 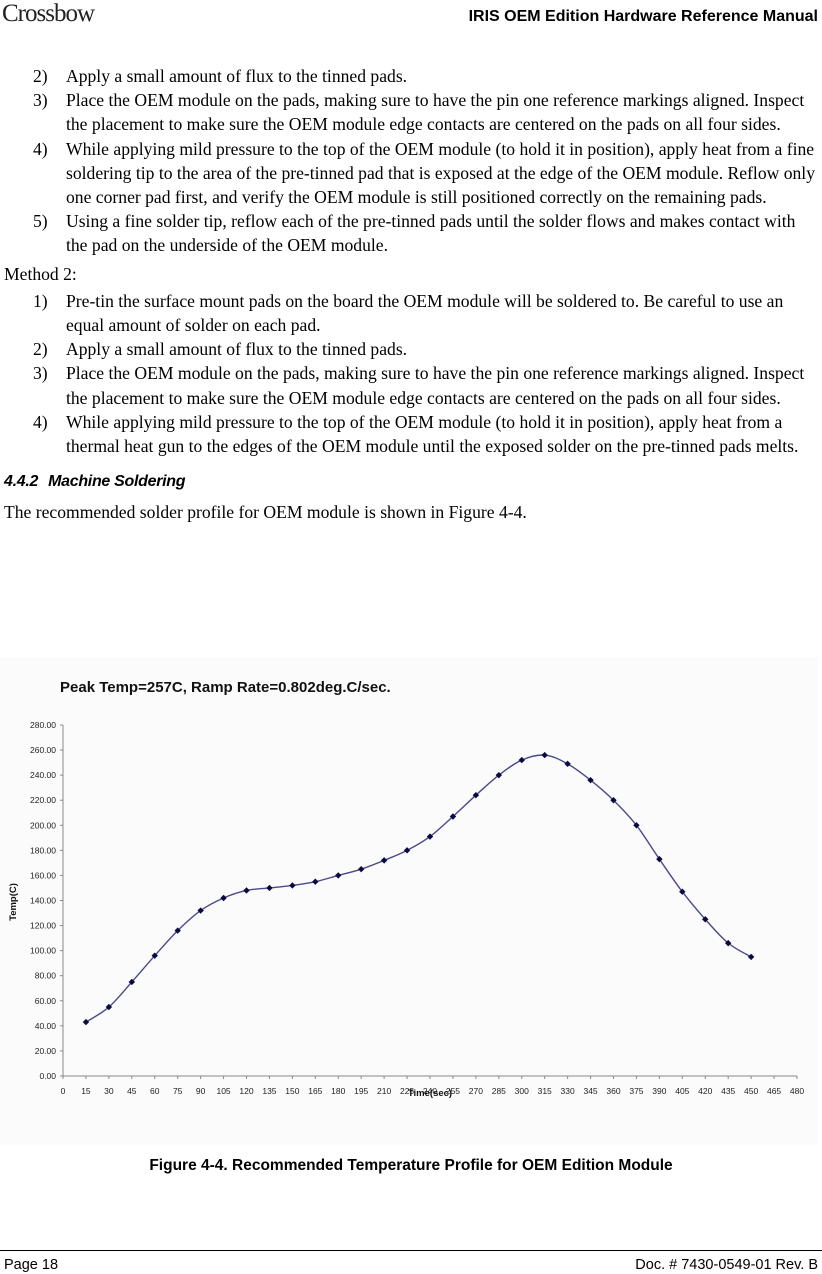 I want to click on x-tick-label: 420, so click(x=705, y=1091).